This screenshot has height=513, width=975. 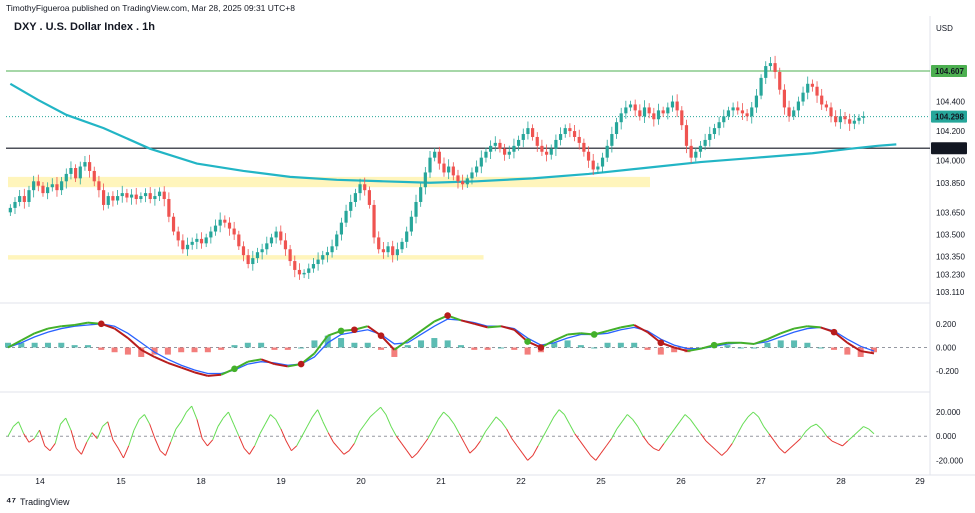 I want to click on time-axis: 14 15 18 19 20 21 22 25 26 27 28 29, so click(x=480, y=481).